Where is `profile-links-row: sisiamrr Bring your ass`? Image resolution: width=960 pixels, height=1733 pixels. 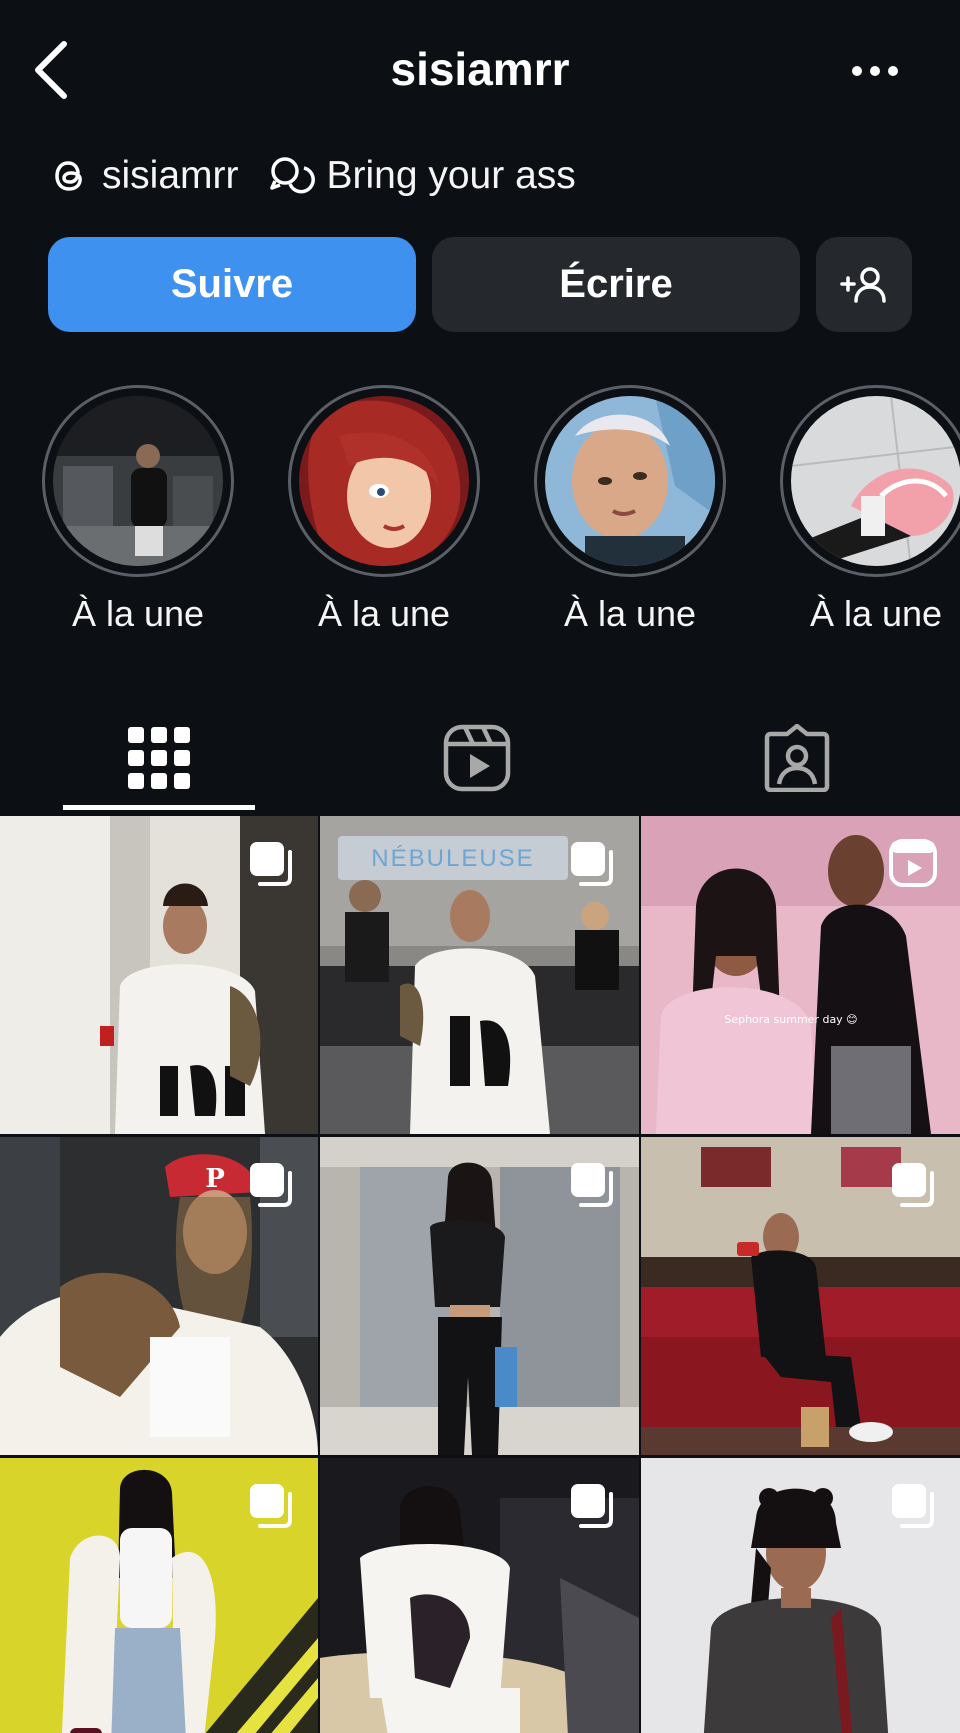 profile-links-row: sisiamrr Bring your ass is located at coordinates (312, 176).